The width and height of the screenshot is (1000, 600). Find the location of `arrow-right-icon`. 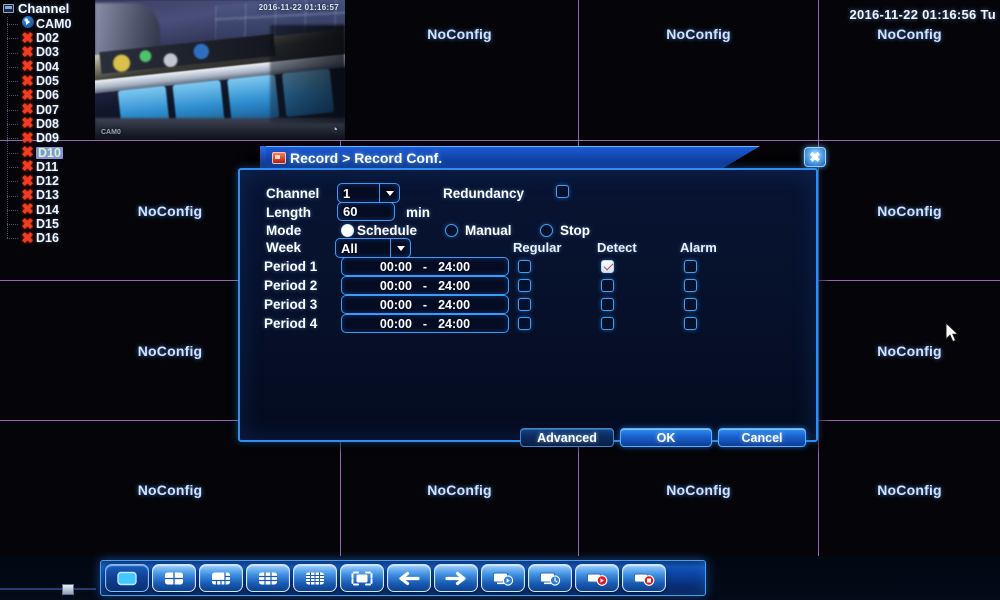

arrow-right-icon is located at coordinates (455, 578).